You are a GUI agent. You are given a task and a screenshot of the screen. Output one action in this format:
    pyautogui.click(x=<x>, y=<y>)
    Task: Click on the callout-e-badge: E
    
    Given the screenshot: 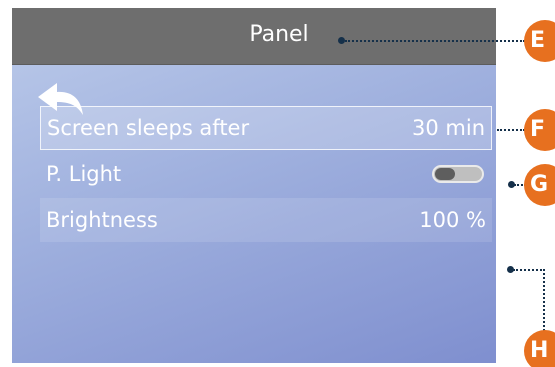 What is the action you would take?
    pyautogui.click(x=539, y=41)
    